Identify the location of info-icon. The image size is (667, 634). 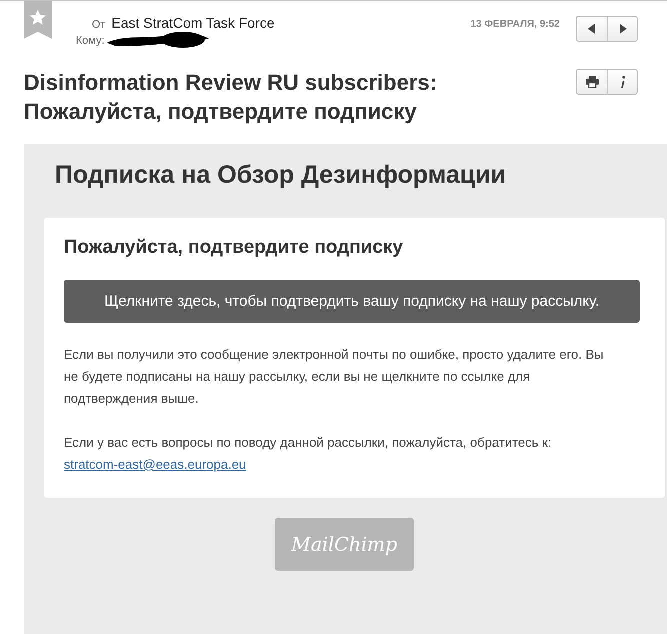
(623, 82).